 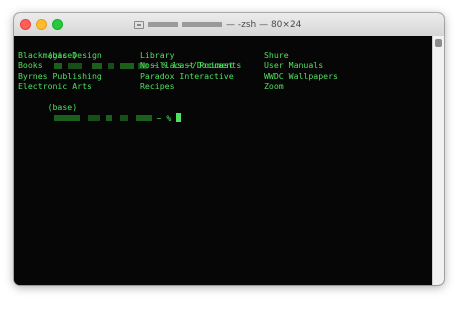 I want to click on folder-icon, so click(x=139, y=24).